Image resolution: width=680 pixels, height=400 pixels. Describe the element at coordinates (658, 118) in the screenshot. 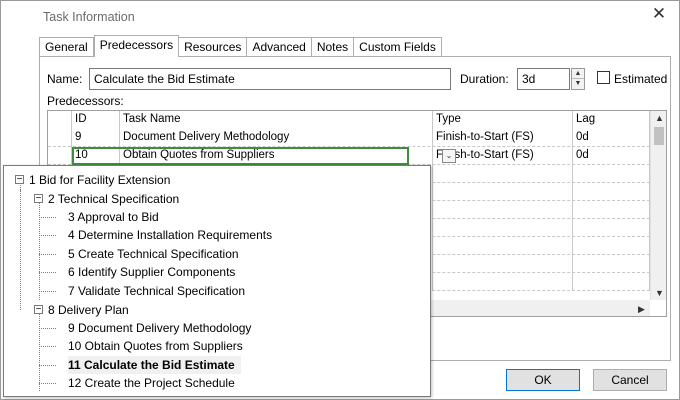

I see `scroll-up-icon: ▲` at that location.